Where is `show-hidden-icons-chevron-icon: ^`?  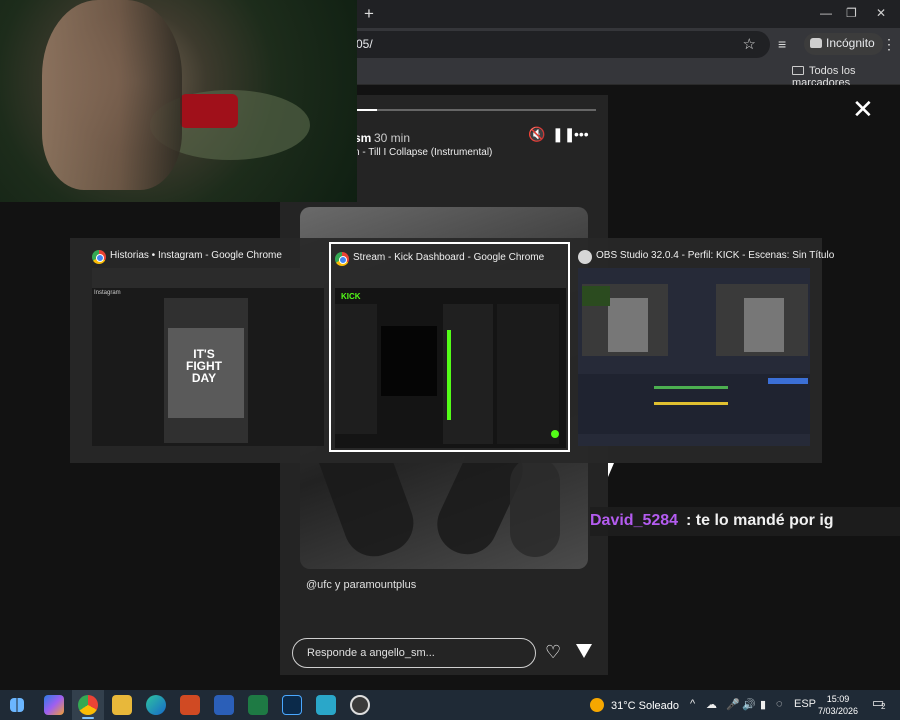
show-hidden-icons-chevron-icon: ^ is located at coordinates (692, 704).